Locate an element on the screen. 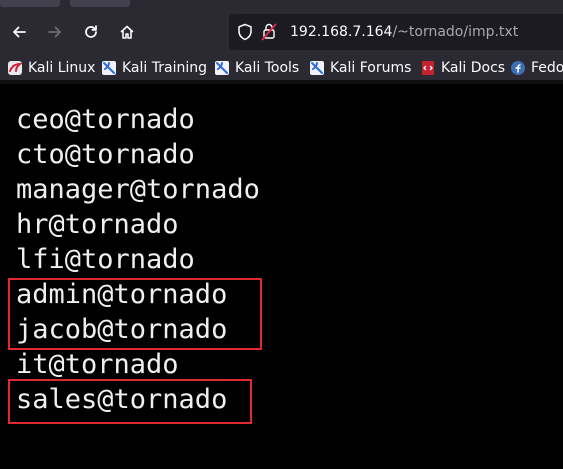 Image resolution: width=563 pixels, height=469 pixels. forward-arrow-icon is located at coordinates (54, 32).